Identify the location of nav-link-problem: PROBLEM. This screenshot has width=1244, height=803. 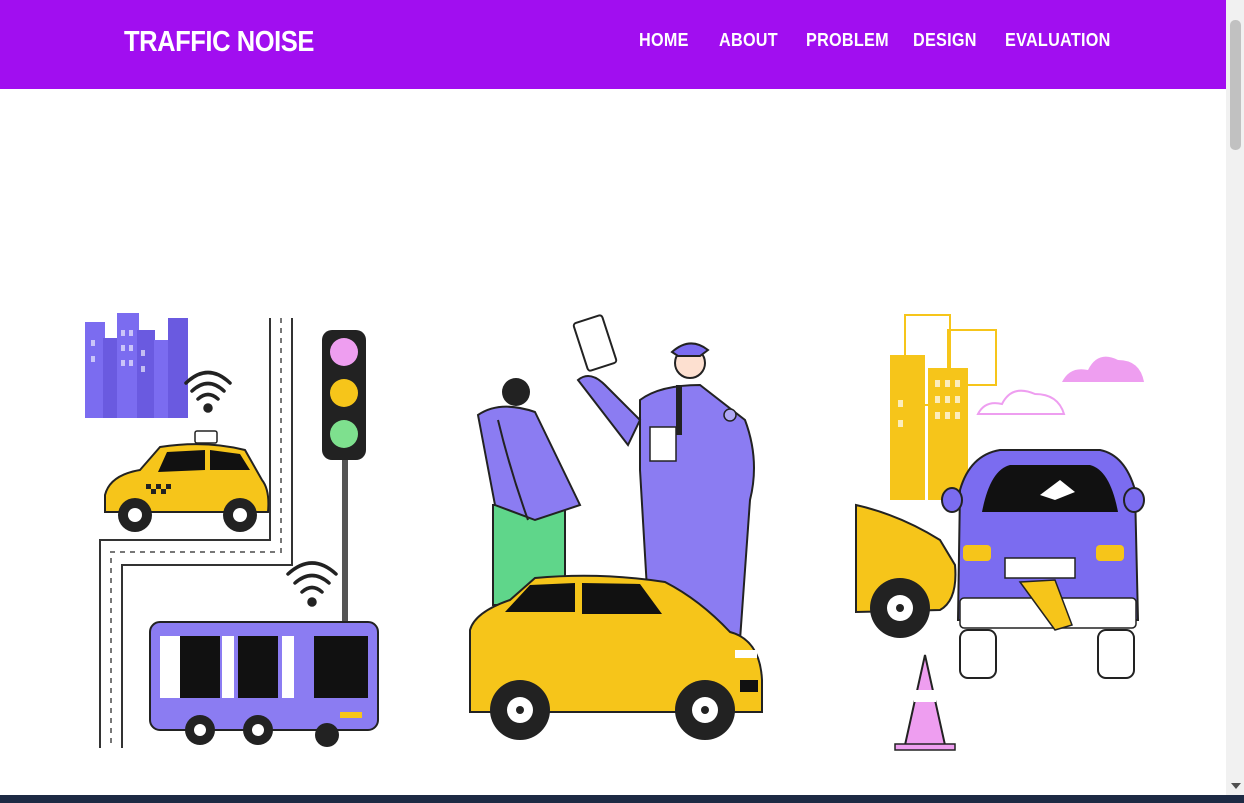
(847, 40).